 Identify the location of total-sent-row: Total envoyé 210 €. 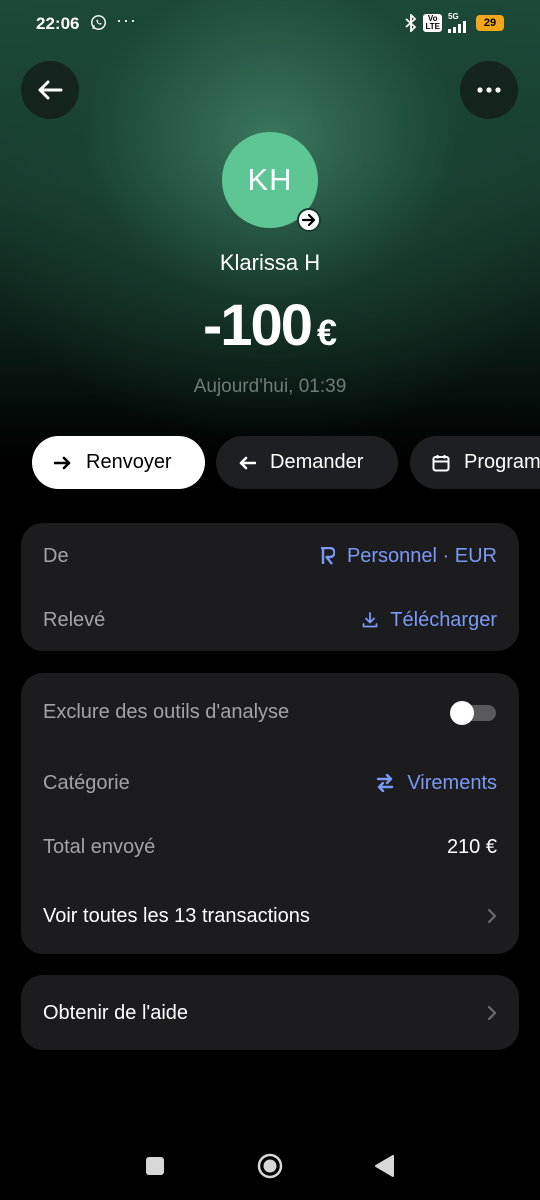
(270, 847).